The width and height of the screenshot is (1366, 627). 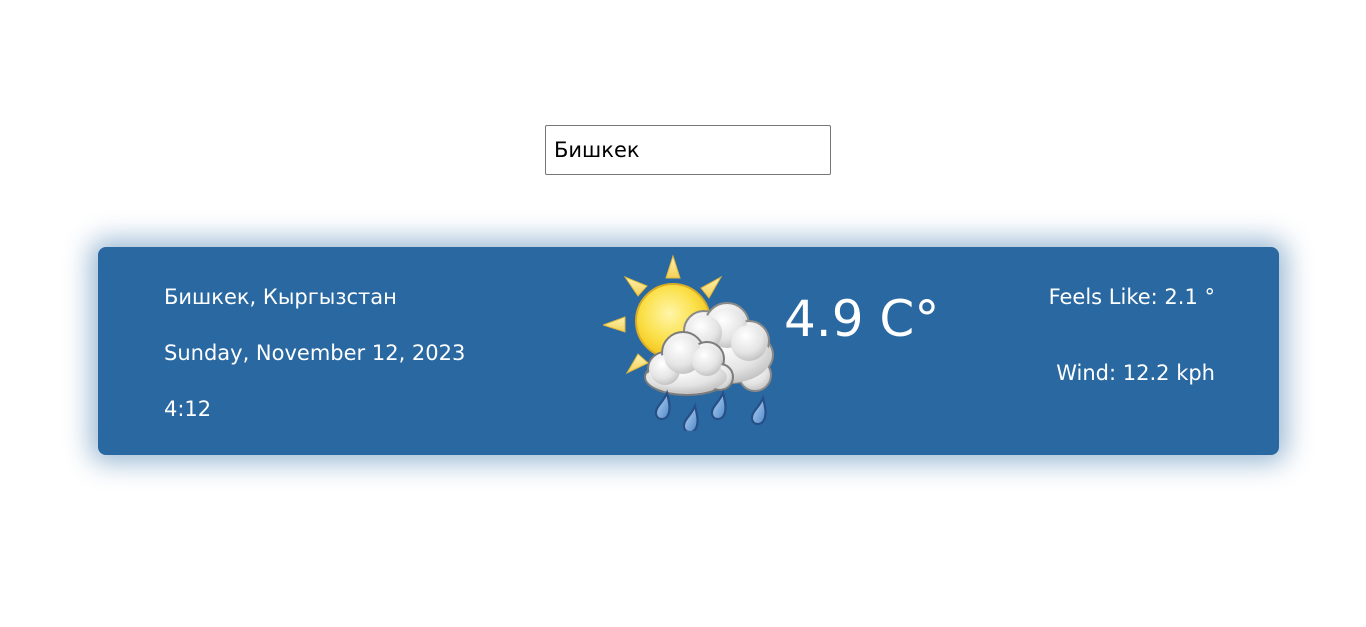 I want to click on temperature-value: 4.9 C°, so click(x=862, y=319).